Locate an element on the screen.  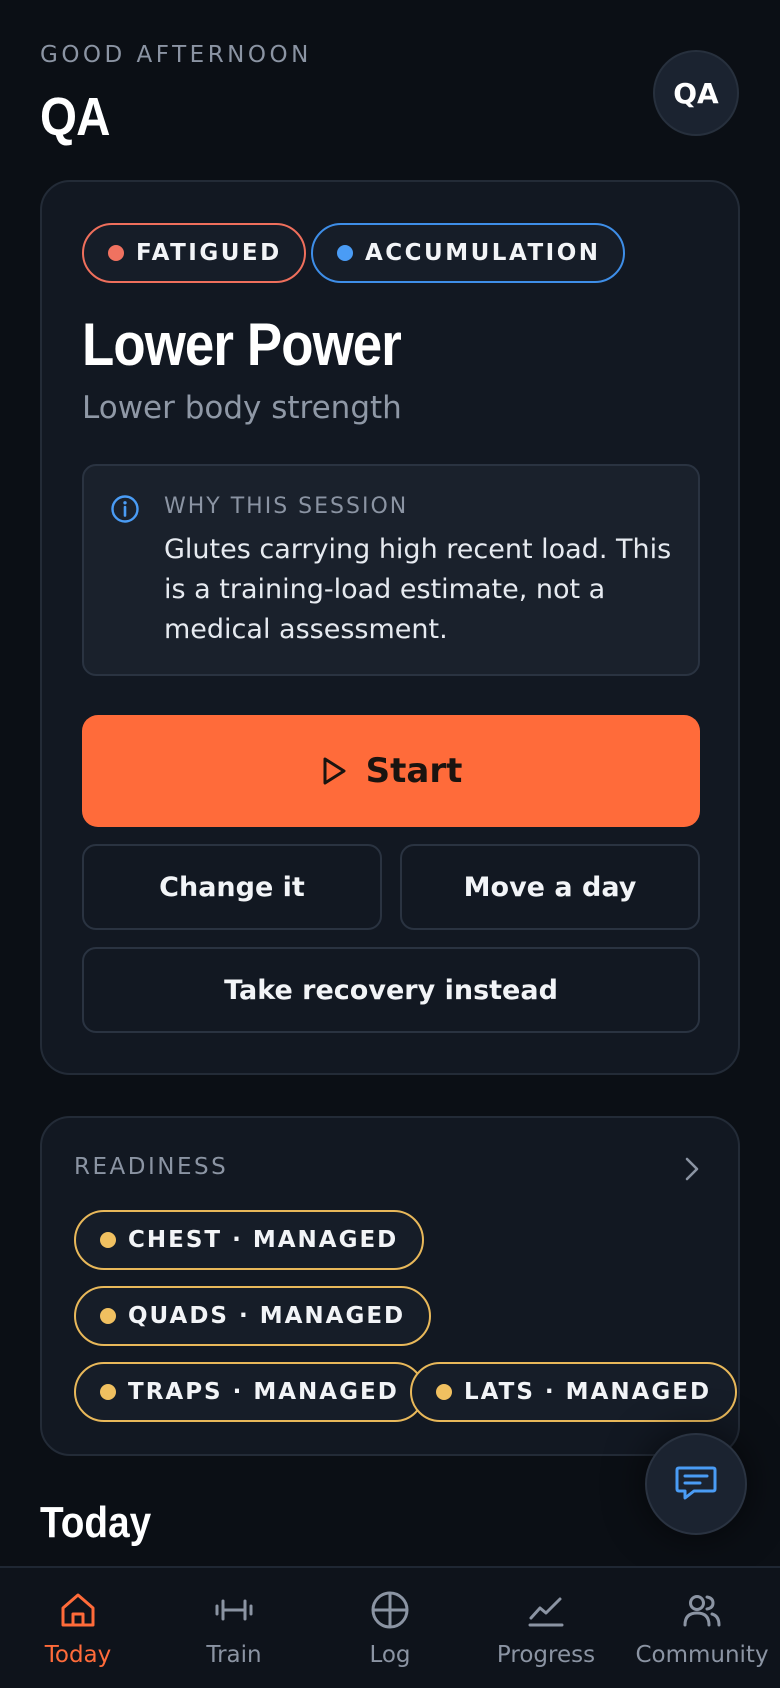
muscle-label: LATS · MANAGED is located at coordinates (588, 1392).